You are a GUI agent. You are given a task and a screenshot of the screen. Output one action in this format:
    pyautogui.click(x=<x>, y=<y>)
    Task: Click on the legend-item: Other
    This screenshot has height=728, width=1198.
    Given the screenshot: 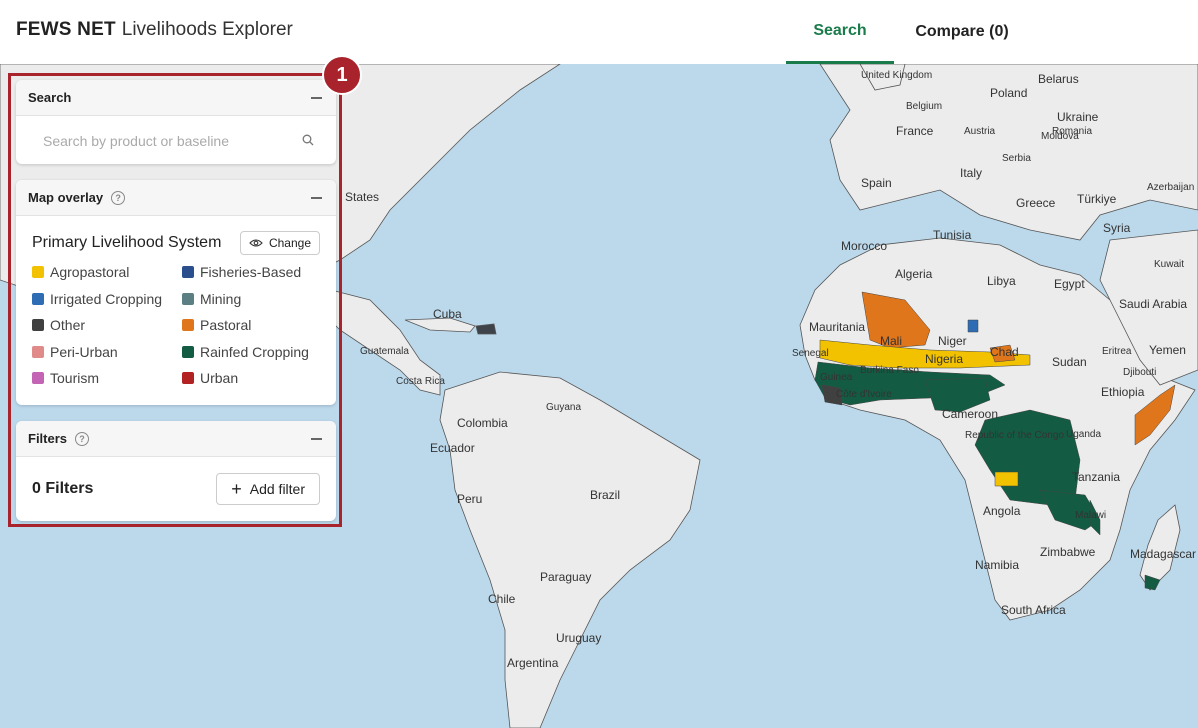 What is the action you would take?
    pyautogui.click(x=107, y=325)
    